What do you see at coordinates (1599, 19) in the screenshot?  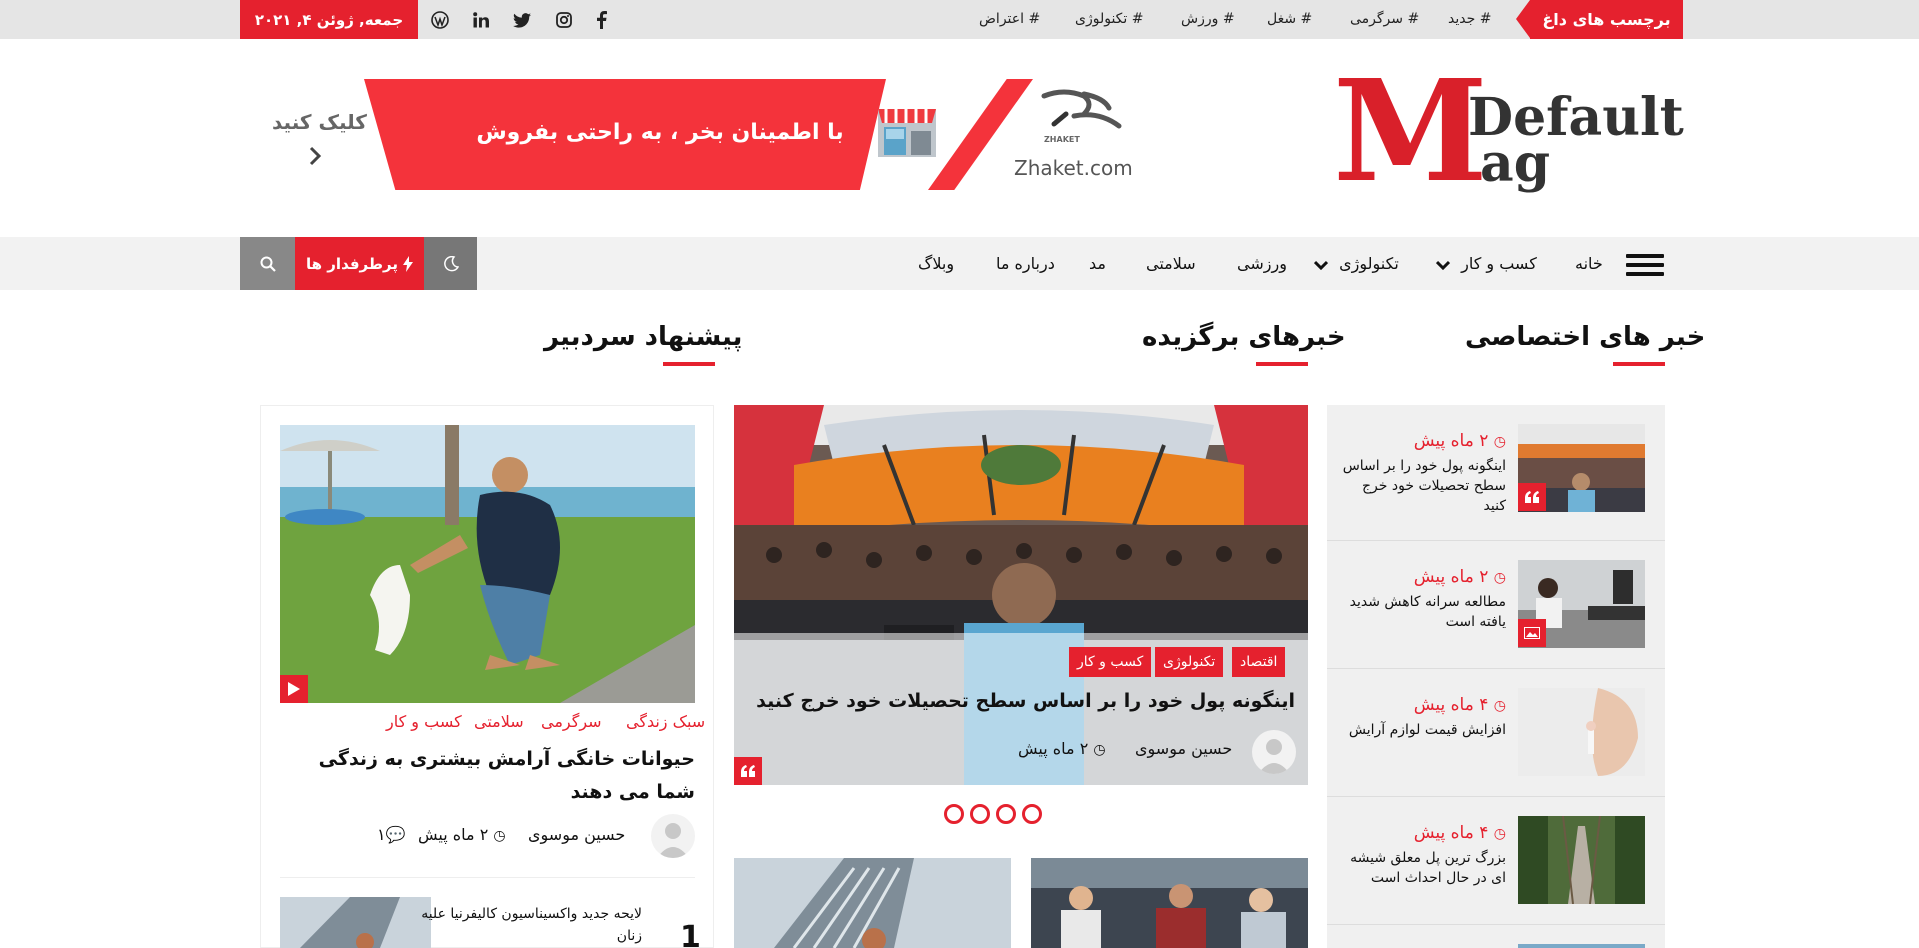 I see `hot-tags-label: برچسب های داغ` at bounding box center [1599, 19].